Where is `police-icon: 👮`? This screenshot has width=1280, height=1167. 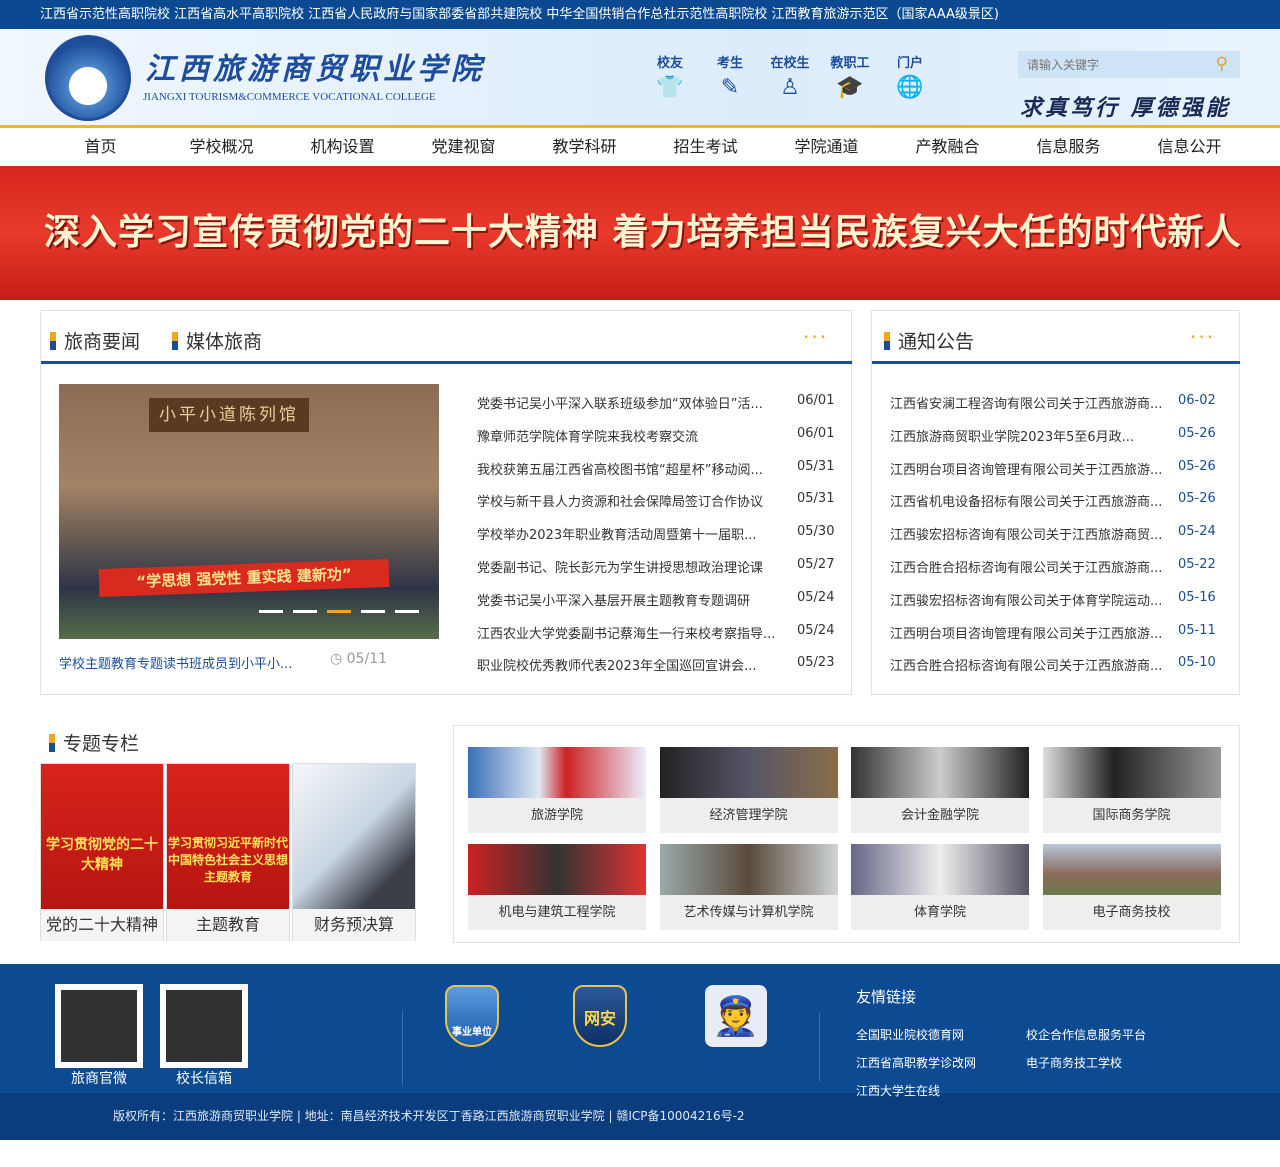
police-icon: 👮 is located at coordinates (736, 1016).